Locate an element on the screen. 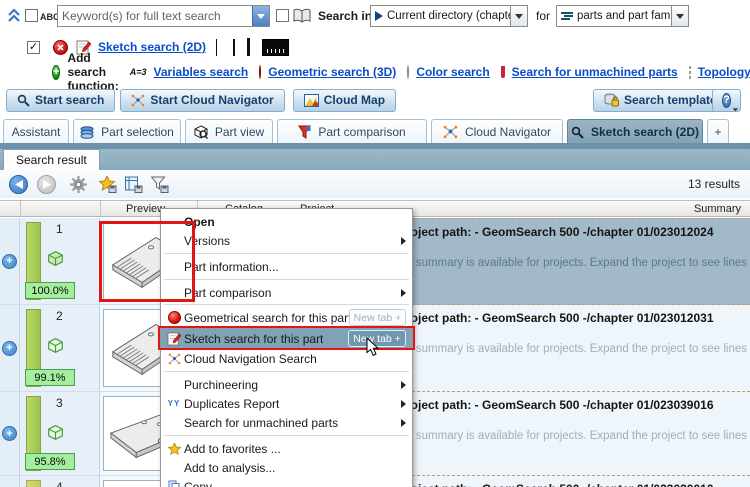 The width and height of the screenshot is (750, 487). topology-search-icon is located at coordinates (689, 72).